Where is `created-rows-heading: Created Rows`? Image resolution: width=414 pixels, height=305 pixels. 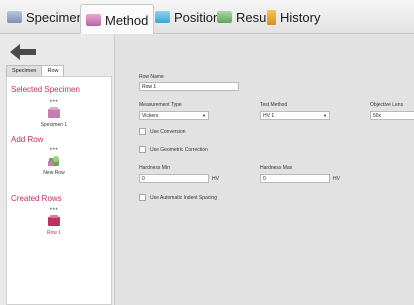 created-rows-heading: Created Rows is located at coordinates (36, 198).